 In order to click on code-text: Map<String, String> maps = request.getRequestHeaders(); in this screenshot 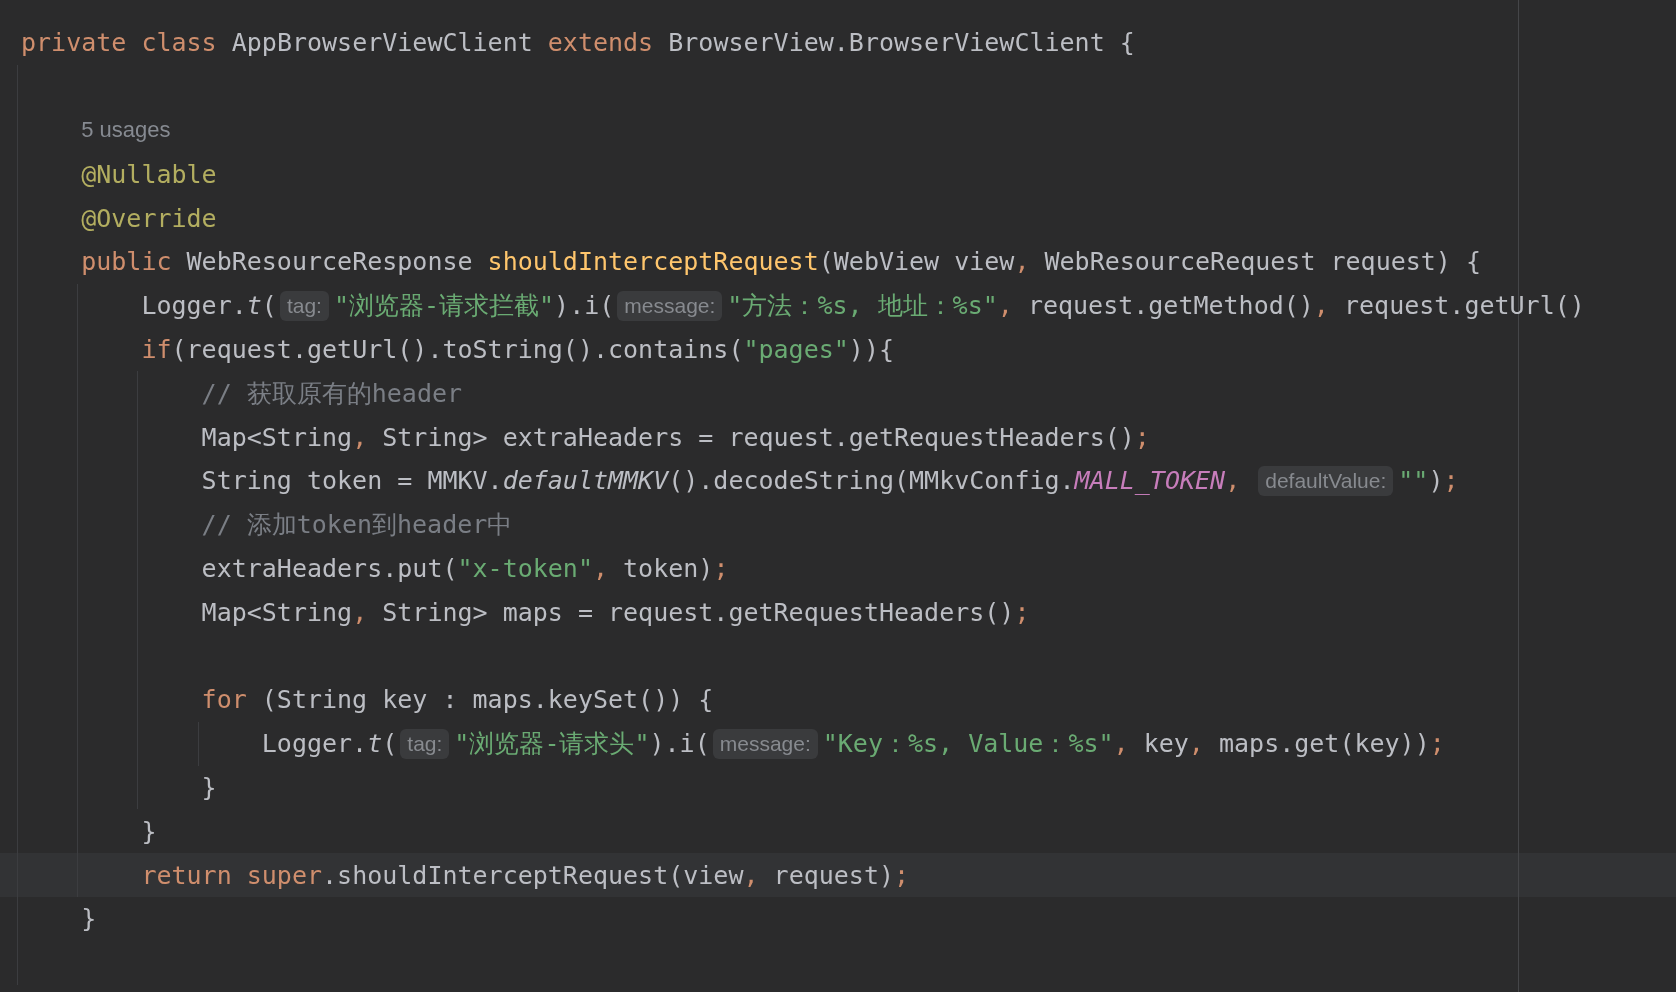, I will do `click(615, 612)`.